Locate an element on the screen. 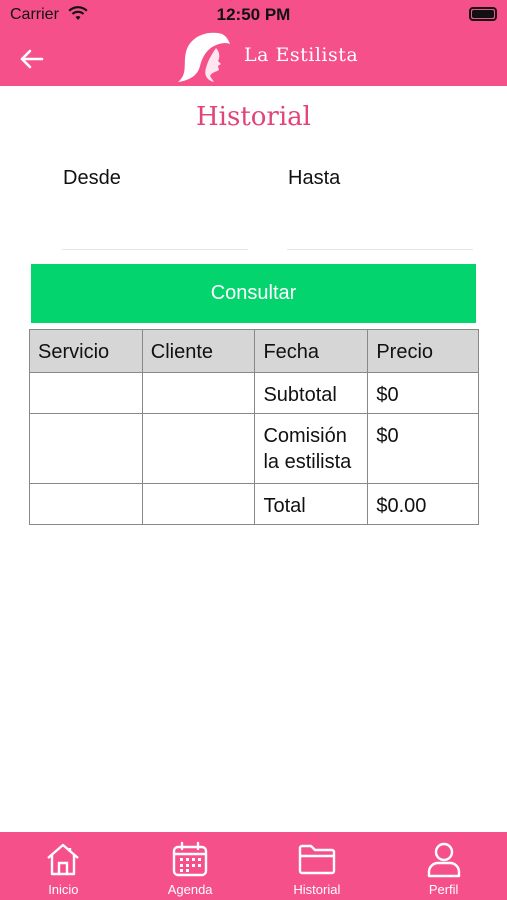 This screenshot has width=507, height=900. tab-label: Agenda is located at coordinates (190, 889).